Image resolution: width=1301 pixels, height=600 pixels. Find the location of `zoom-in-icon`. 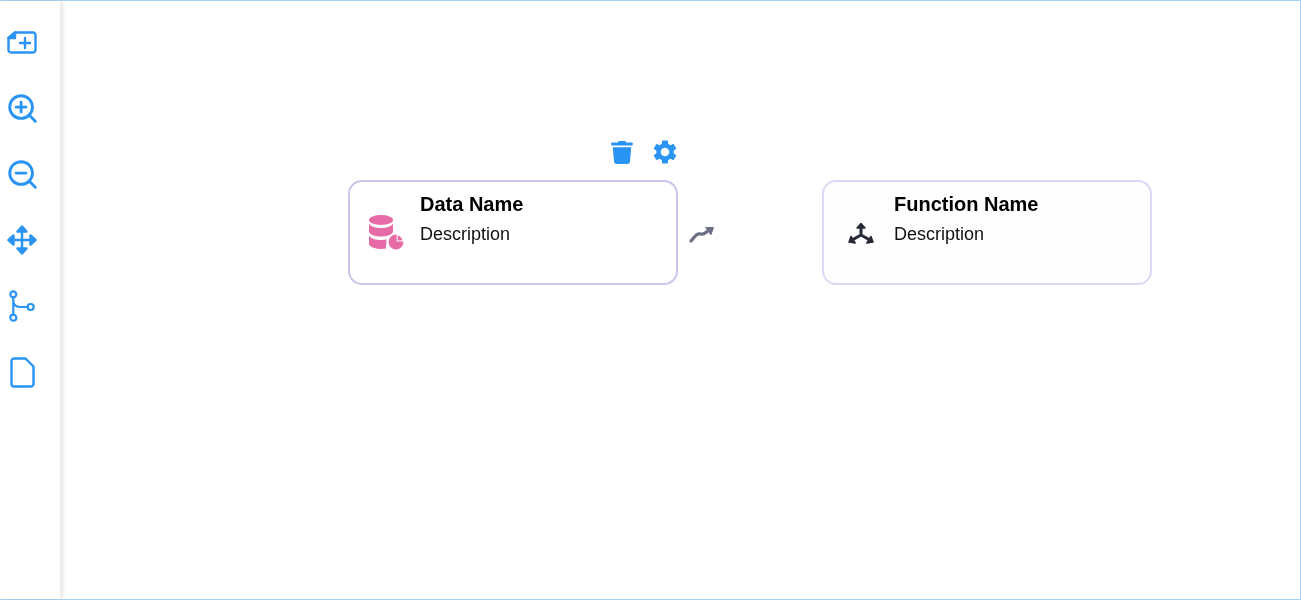

zoom-in-icon is located at coordinates (22, 108).